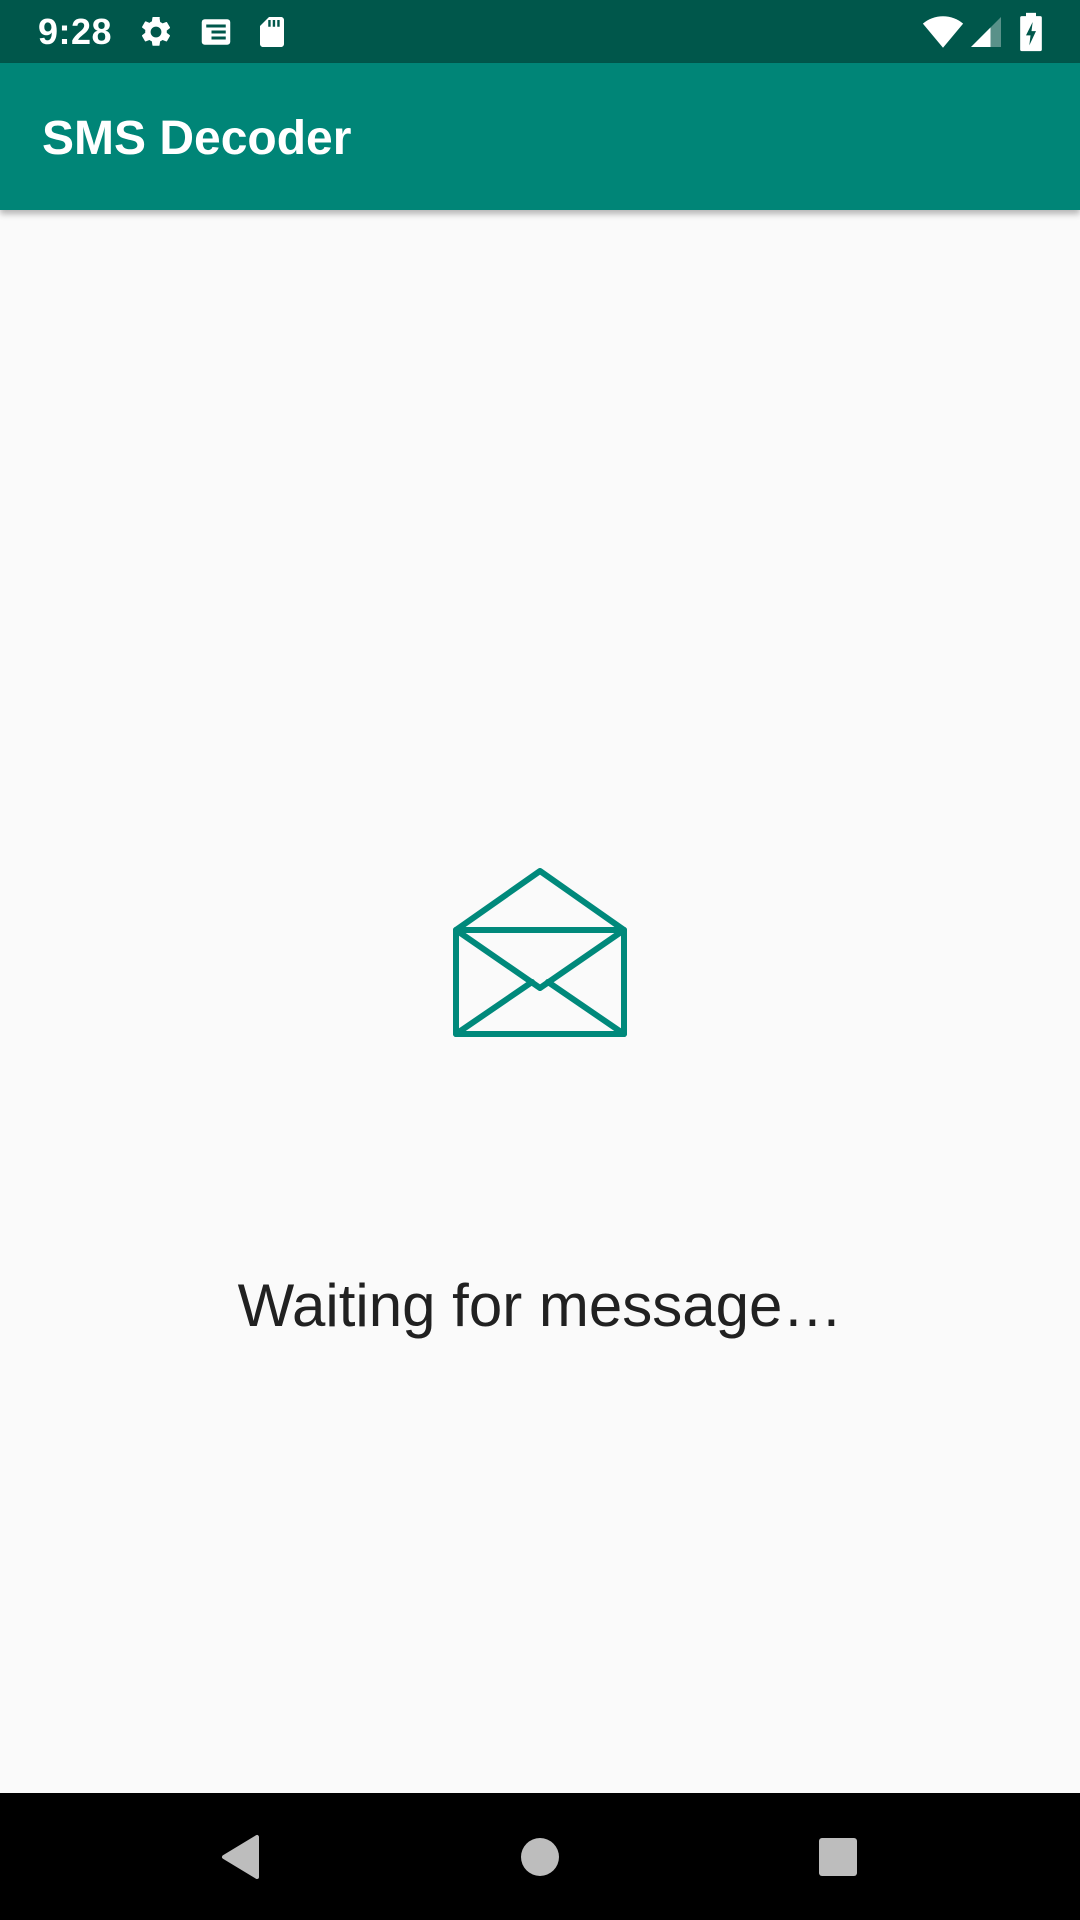 The height and width of the screenshot is (1920, 1080). What do you see at coordinates (197, 138) in the screenshot?
I see `app-title: SMS Decoder` at bounding box center [197, 138].